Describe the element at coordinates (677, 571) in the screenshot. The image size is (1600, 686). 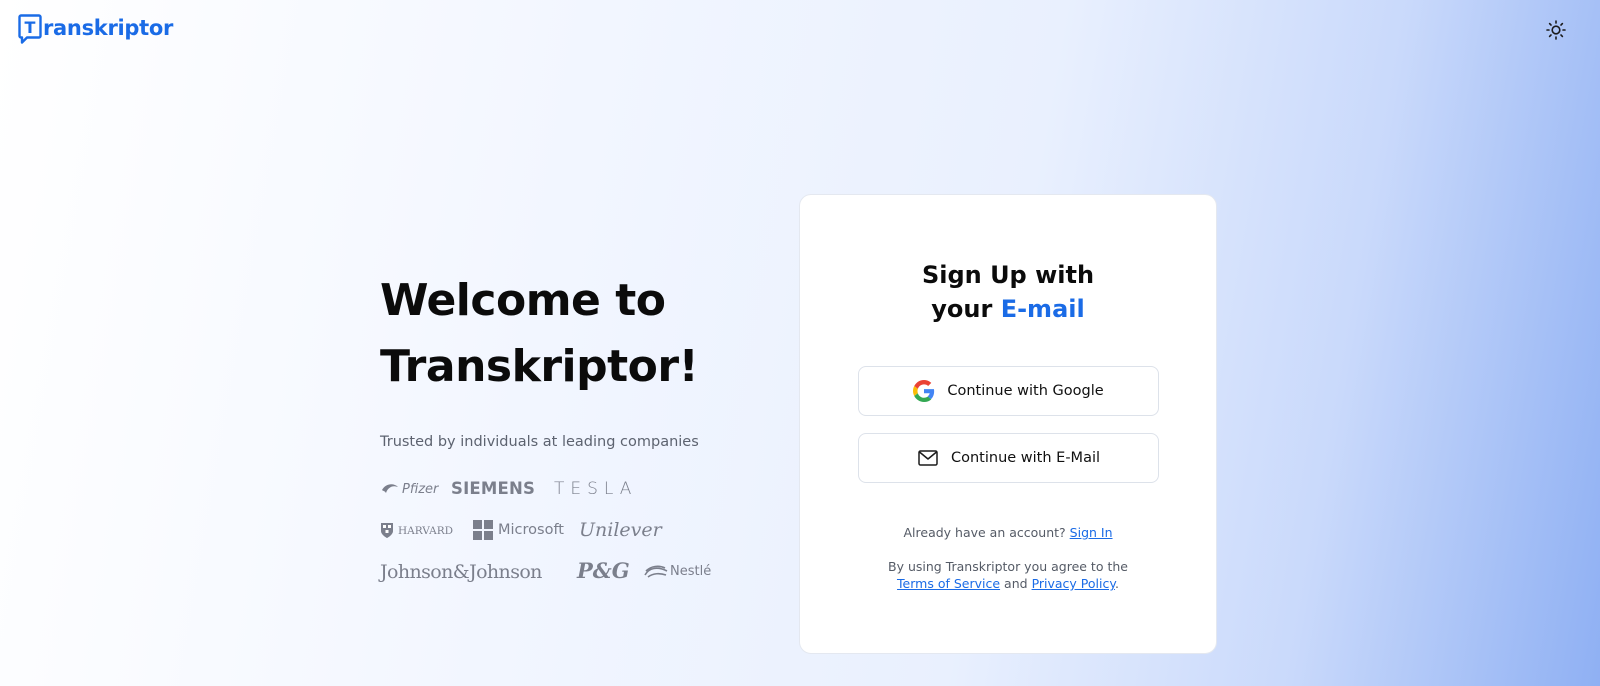
I see `nestle-logo: Nestlé` at that location.